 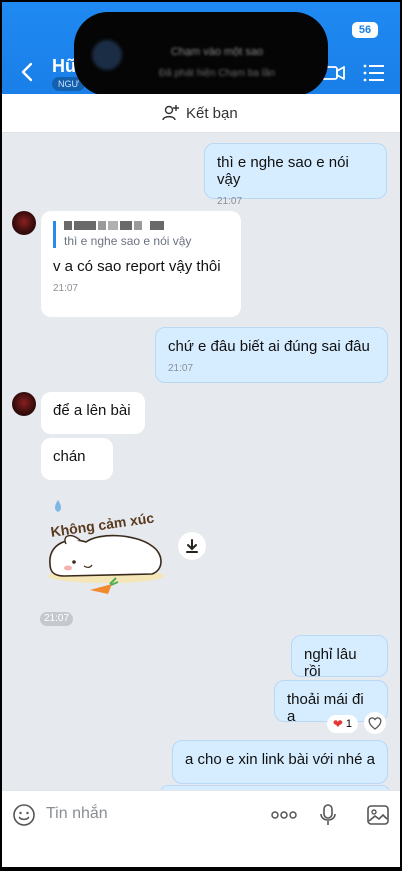 I want to click on notification-icon, so click(x=107, y=55).